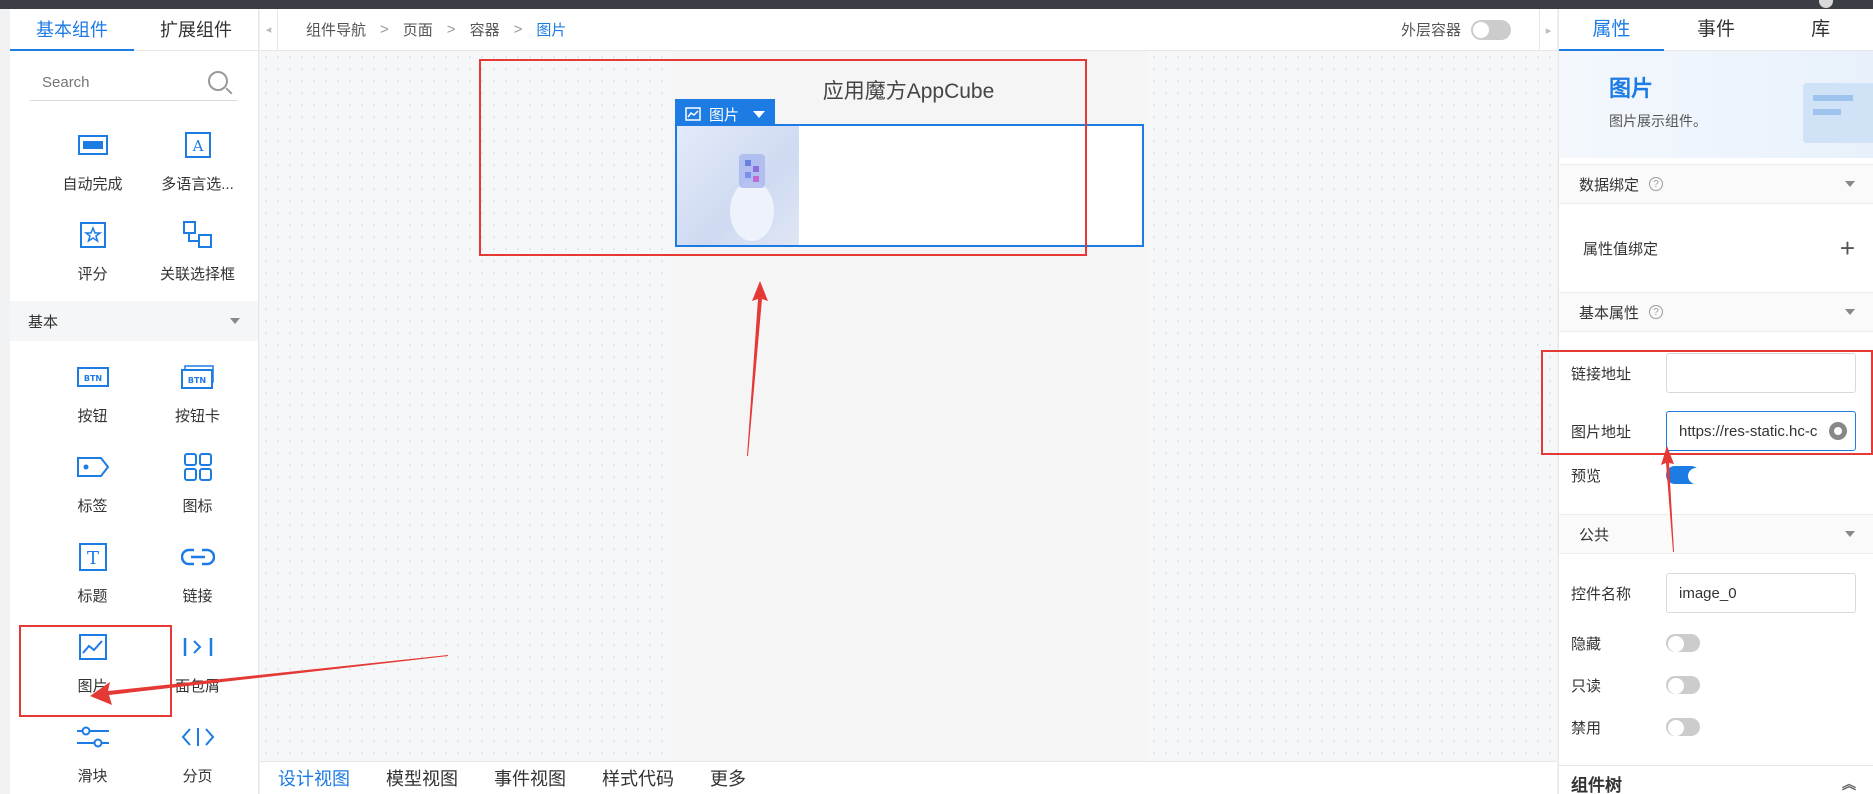  Describe the element at coordinates (485, 29) in the screenshot. I see `breadcrumb-item: 容器` at that location.